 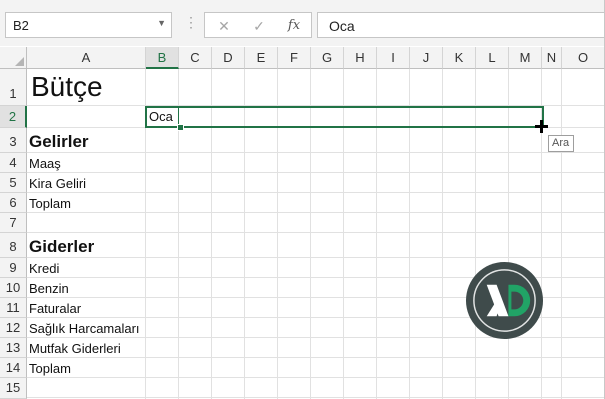 I want to click on cell-a1-title: Bütçe, so click(x=67, y=87).